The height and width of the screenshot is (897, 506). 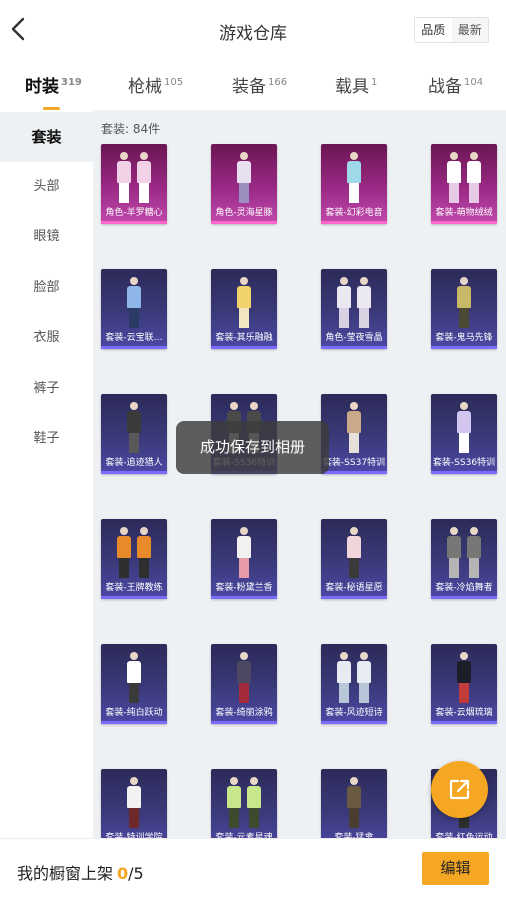 I want to click on tab-count: 104, so click(x=474, y=82).